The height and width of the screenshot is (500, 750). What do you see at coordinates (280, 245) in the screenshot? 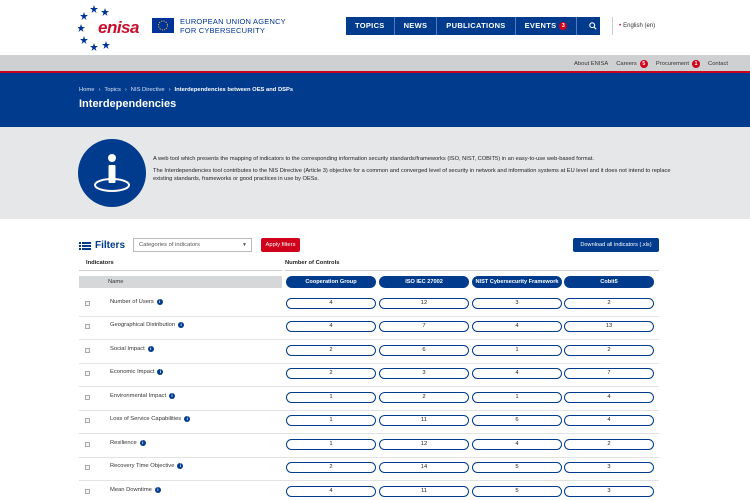
I see `apply-filters-button: Apply filters` at bounding box center [280, 245].